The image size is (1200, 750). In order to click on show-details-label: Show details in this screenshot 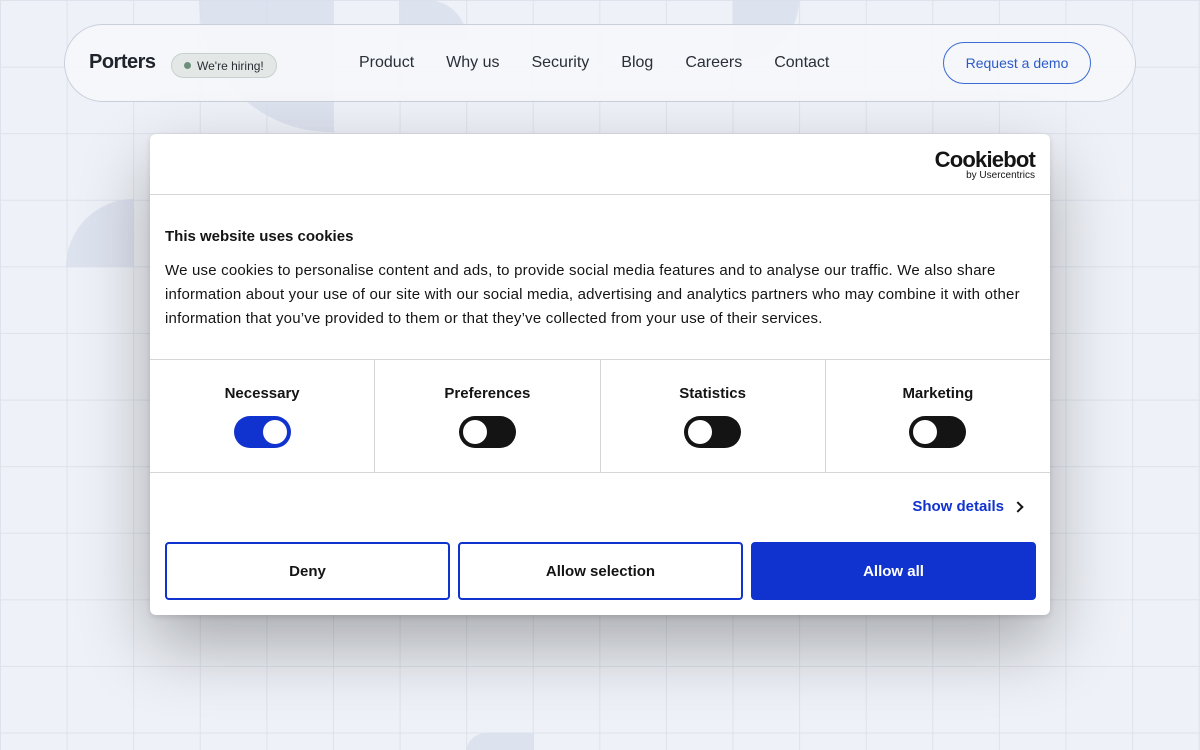, I will do `click(958, 506)`.